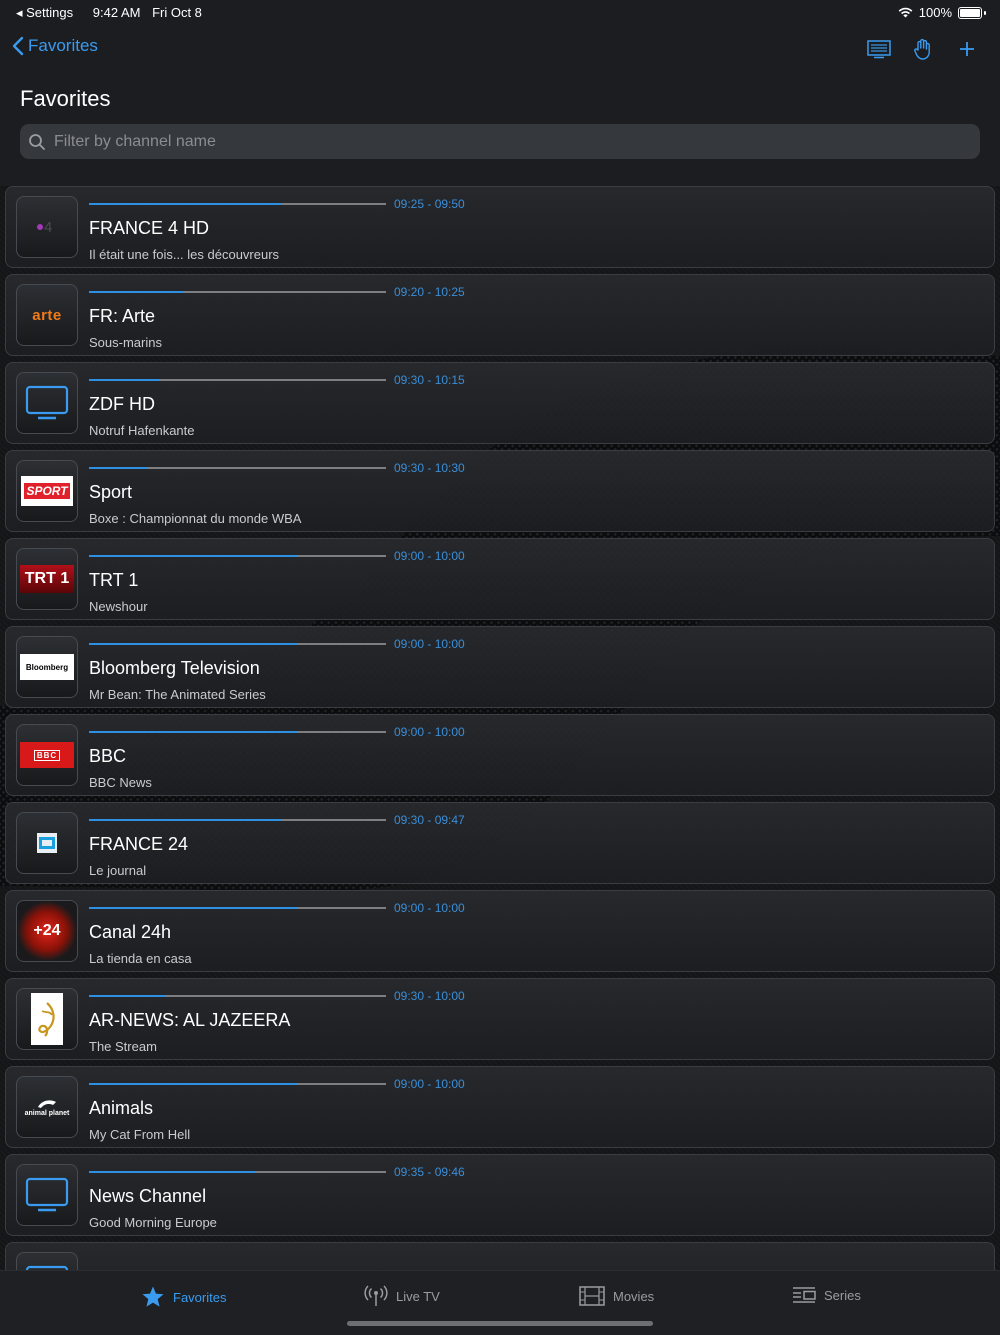 The width and height of the screenshot is (1000, 1335). What do you see at coordinates (634, 1296) in the screenshot?
I see `tab-movies-label: Movies` at bounding box center [634, 1296].